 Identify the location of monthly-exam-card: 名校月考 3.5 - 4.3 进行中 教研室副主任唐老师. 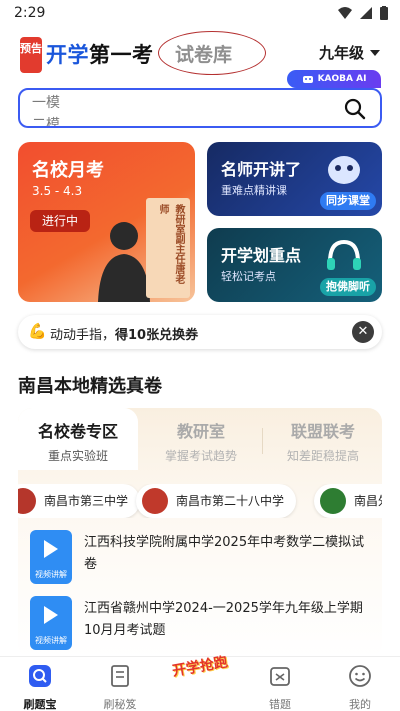
(106, 222).